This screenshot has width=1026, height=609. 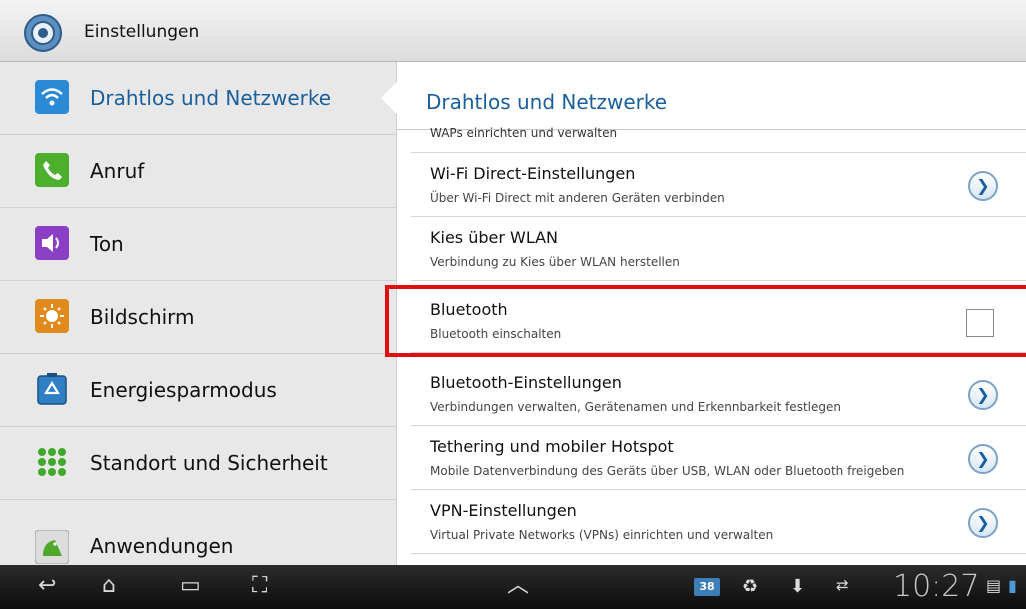 What do you see at coordinates (198, 317) in the screenshot?
I see `sidebar-item-display: Bildschirm` at bounding box center [198, 317].